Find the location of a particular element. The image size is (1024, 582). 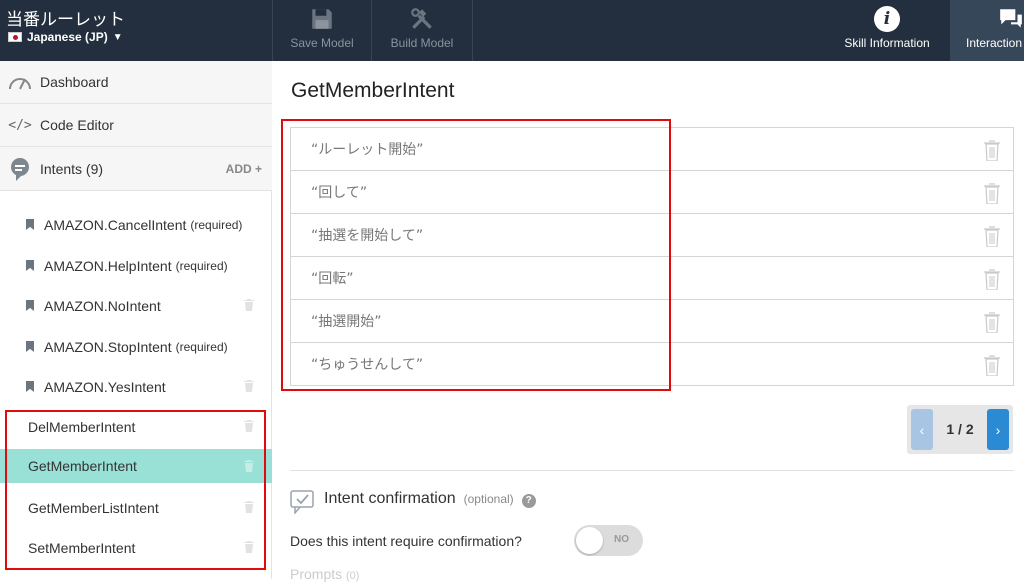

build-model-label: Build Model is located at coordinates (422, 43).